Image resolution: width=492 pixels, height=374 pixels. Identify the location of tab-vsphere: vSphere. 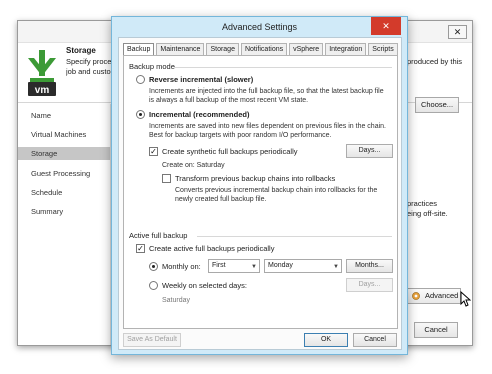
(306, 49).